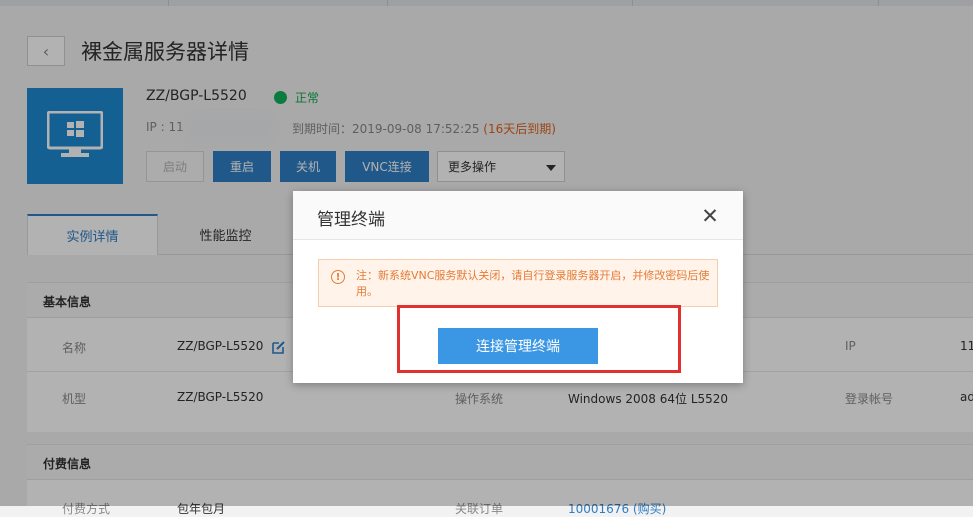 This screenshot has width=973, height=517. Describe the element at coordinates (351, 220) in the screenshot. I see `dialog-title: 管理终端` at that location.